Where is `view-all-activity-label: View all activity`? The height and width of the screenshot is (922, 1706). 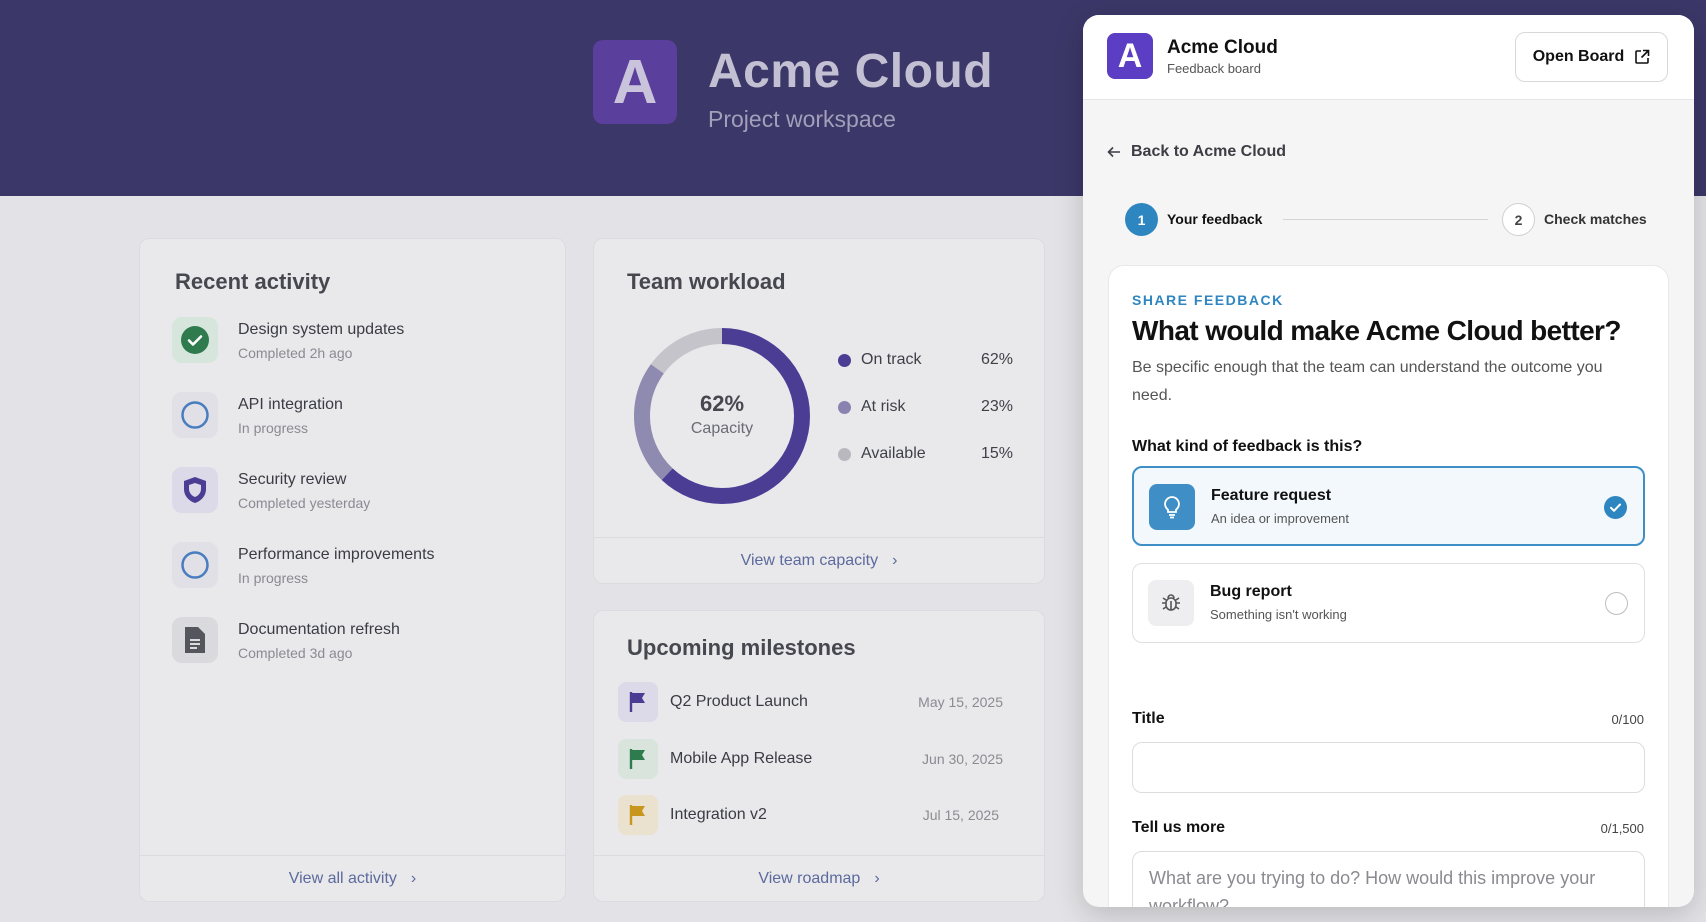 view-all-activity-label: View all activity is located at coordinates (342, 878).